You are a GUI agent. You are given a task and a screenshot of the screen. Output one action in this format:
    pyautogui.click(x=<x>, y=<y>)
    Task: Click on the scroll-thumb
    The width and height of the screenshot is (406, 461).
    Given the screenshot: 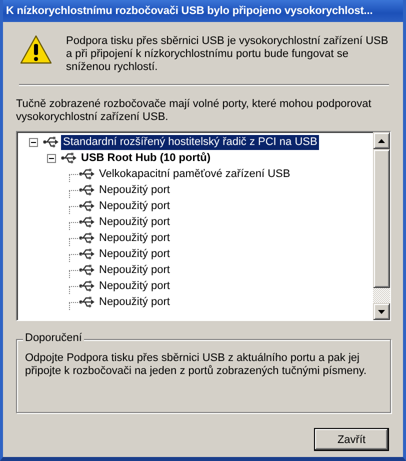 What is the action you would take?
    pyautogui.click(x=381, y=218)
    